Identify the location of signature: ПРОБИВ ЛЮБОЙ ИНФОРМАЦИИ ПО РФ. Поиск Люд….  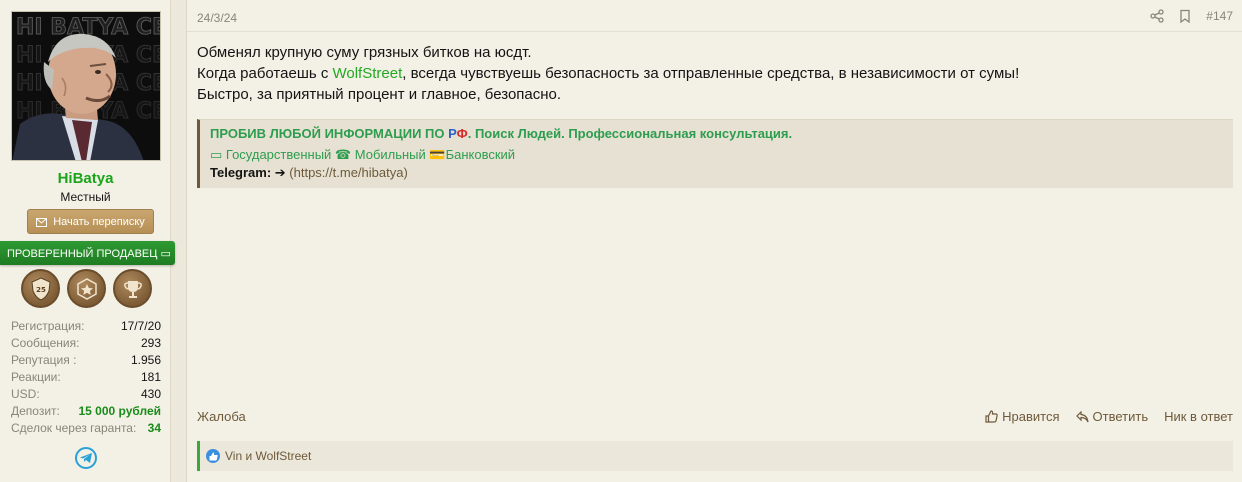
(715, 153).